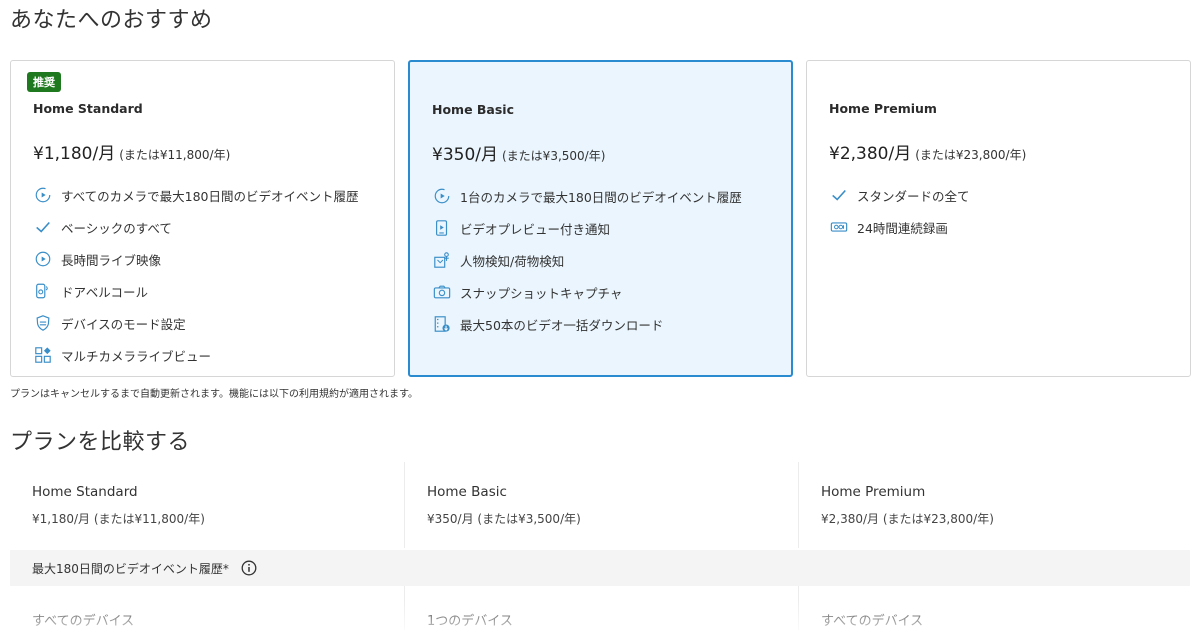 This screenshot has height=630, width=1200. Describe the element at coordinates (130, 568) in the screenshot. I see `compare-feature-label: 最大180日間のビデオイベント履歴*` at that location.